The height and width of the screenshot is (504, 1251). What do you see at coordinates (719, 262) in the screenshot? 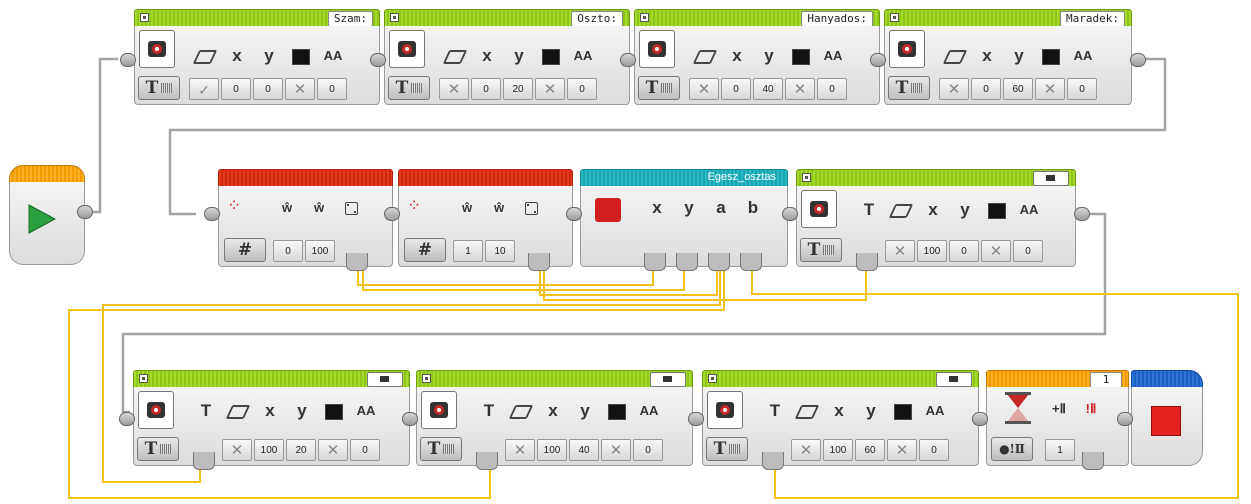
I see `param-a-plug` at bounding box center [719, 262].